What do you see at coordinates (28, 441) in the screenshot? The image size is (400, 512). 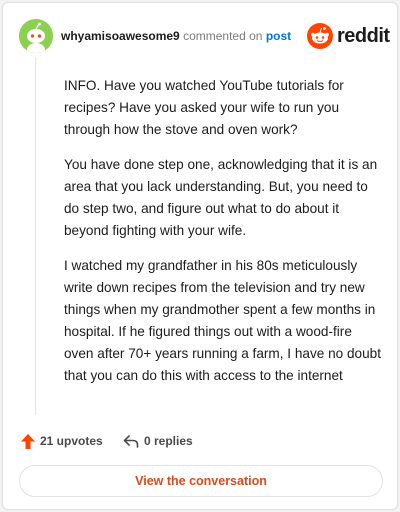 I see `upvote-arrow-icon` at bounding box center [28, 441].